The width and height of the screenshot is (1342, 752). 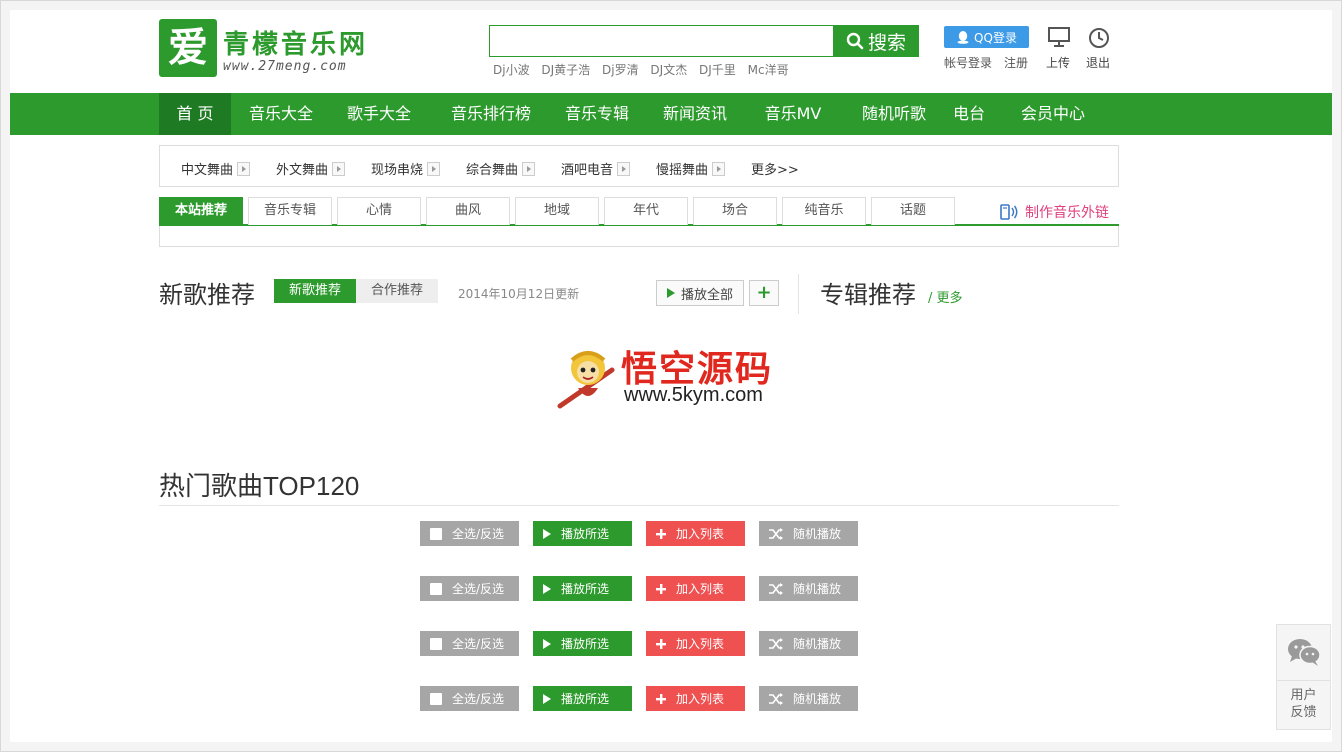 What do you see at coordinates (302, 170) in the screenshot?
I see `category-label: 外文舞曲` at bounding box center [302, 170].